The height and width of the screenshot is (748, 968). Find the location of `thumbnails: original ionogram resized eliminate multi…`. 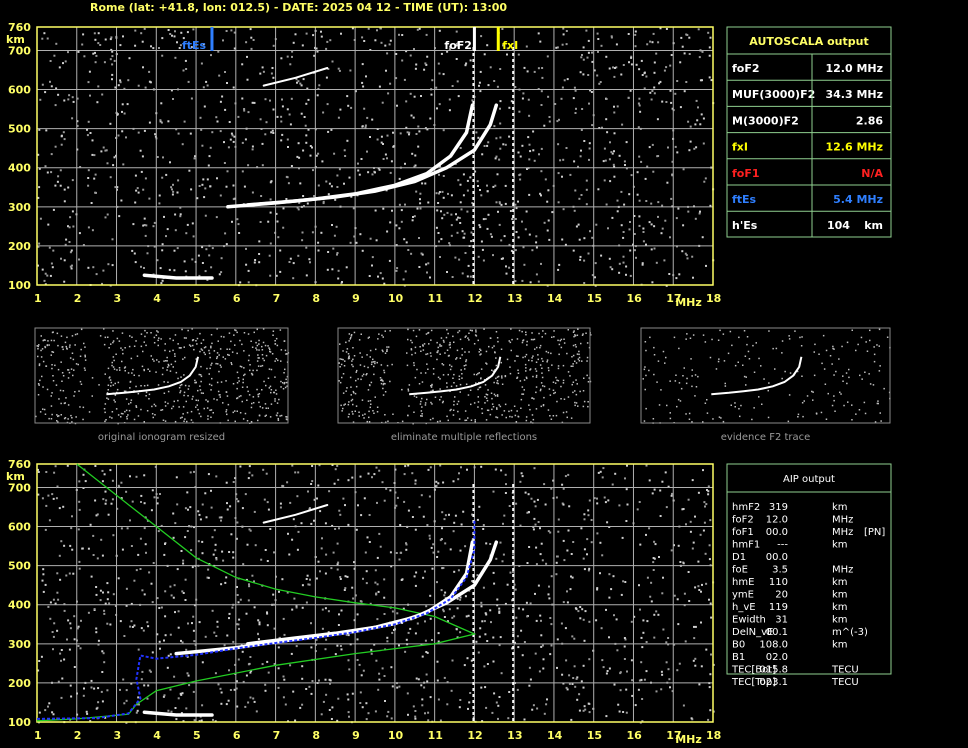

thumbnails: original ionogram resized eliminate multi… is located at coordinates (462, 385).